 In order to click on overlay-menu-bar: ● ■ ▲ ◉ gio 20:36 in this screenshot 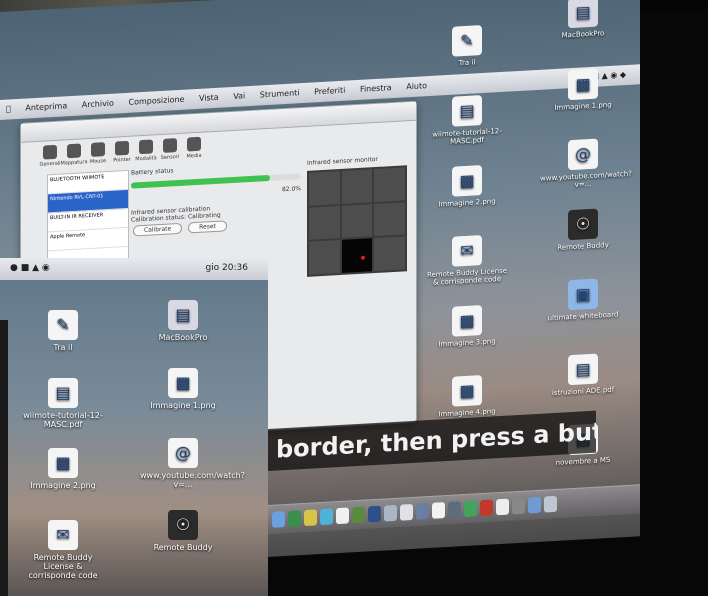, I will do `click(134, 269)`.